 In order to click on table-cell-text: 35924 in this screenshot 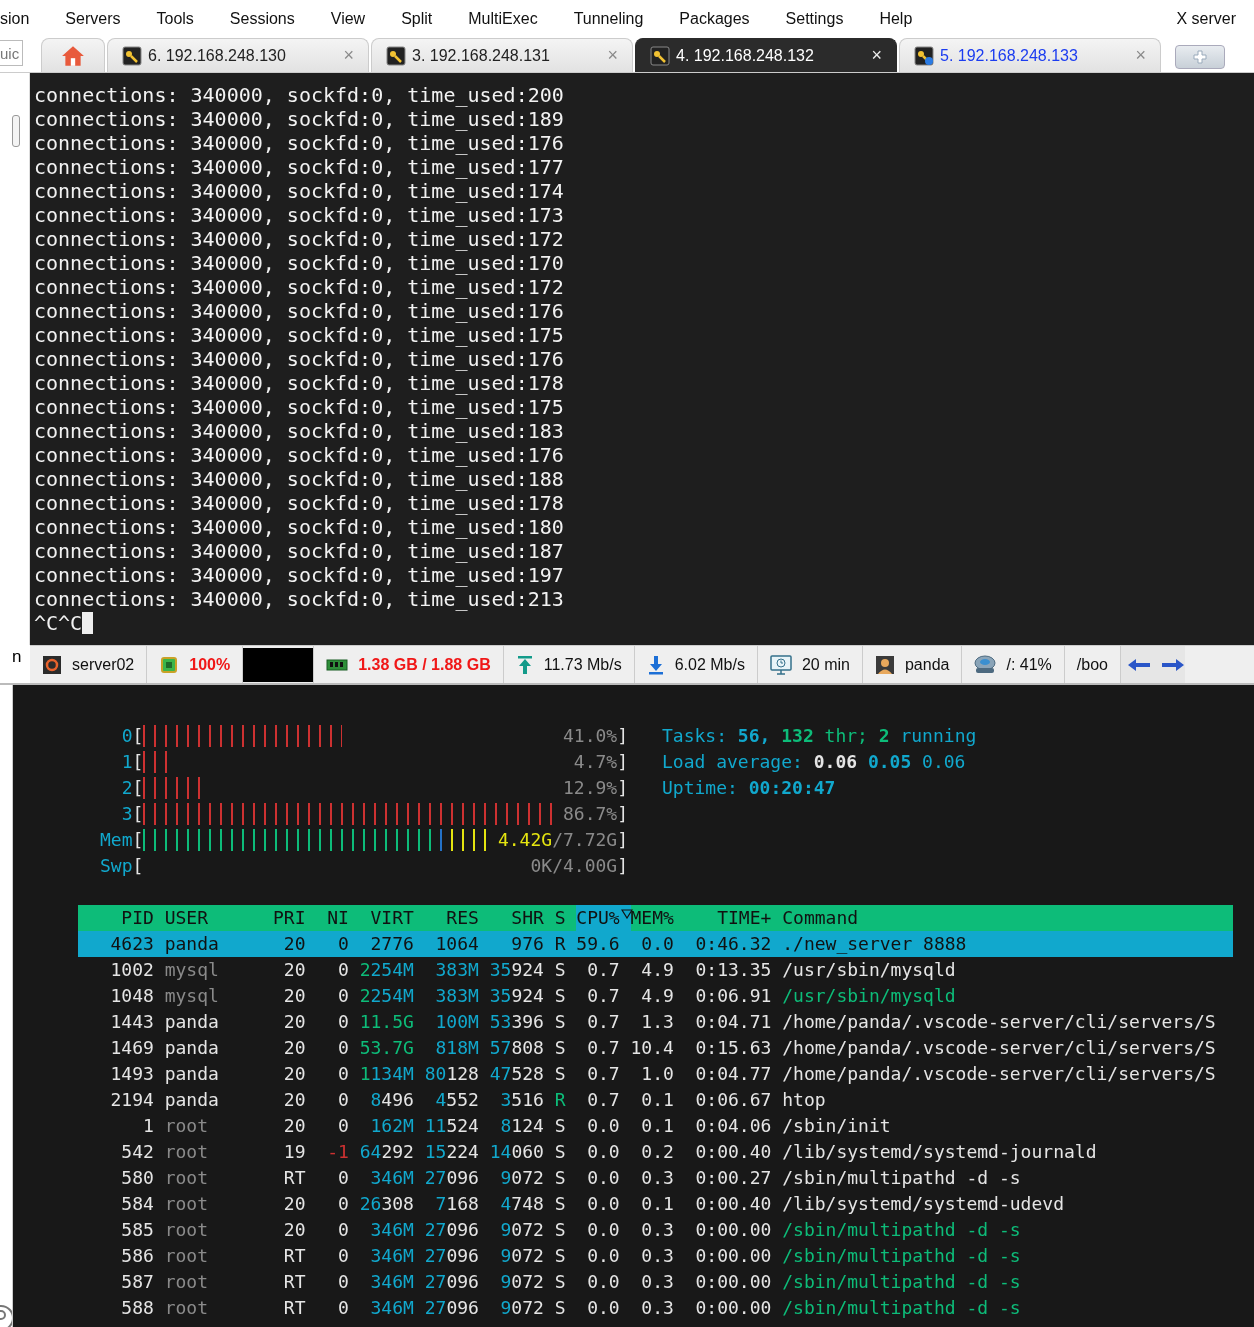, I will do `click(516, 970)`.